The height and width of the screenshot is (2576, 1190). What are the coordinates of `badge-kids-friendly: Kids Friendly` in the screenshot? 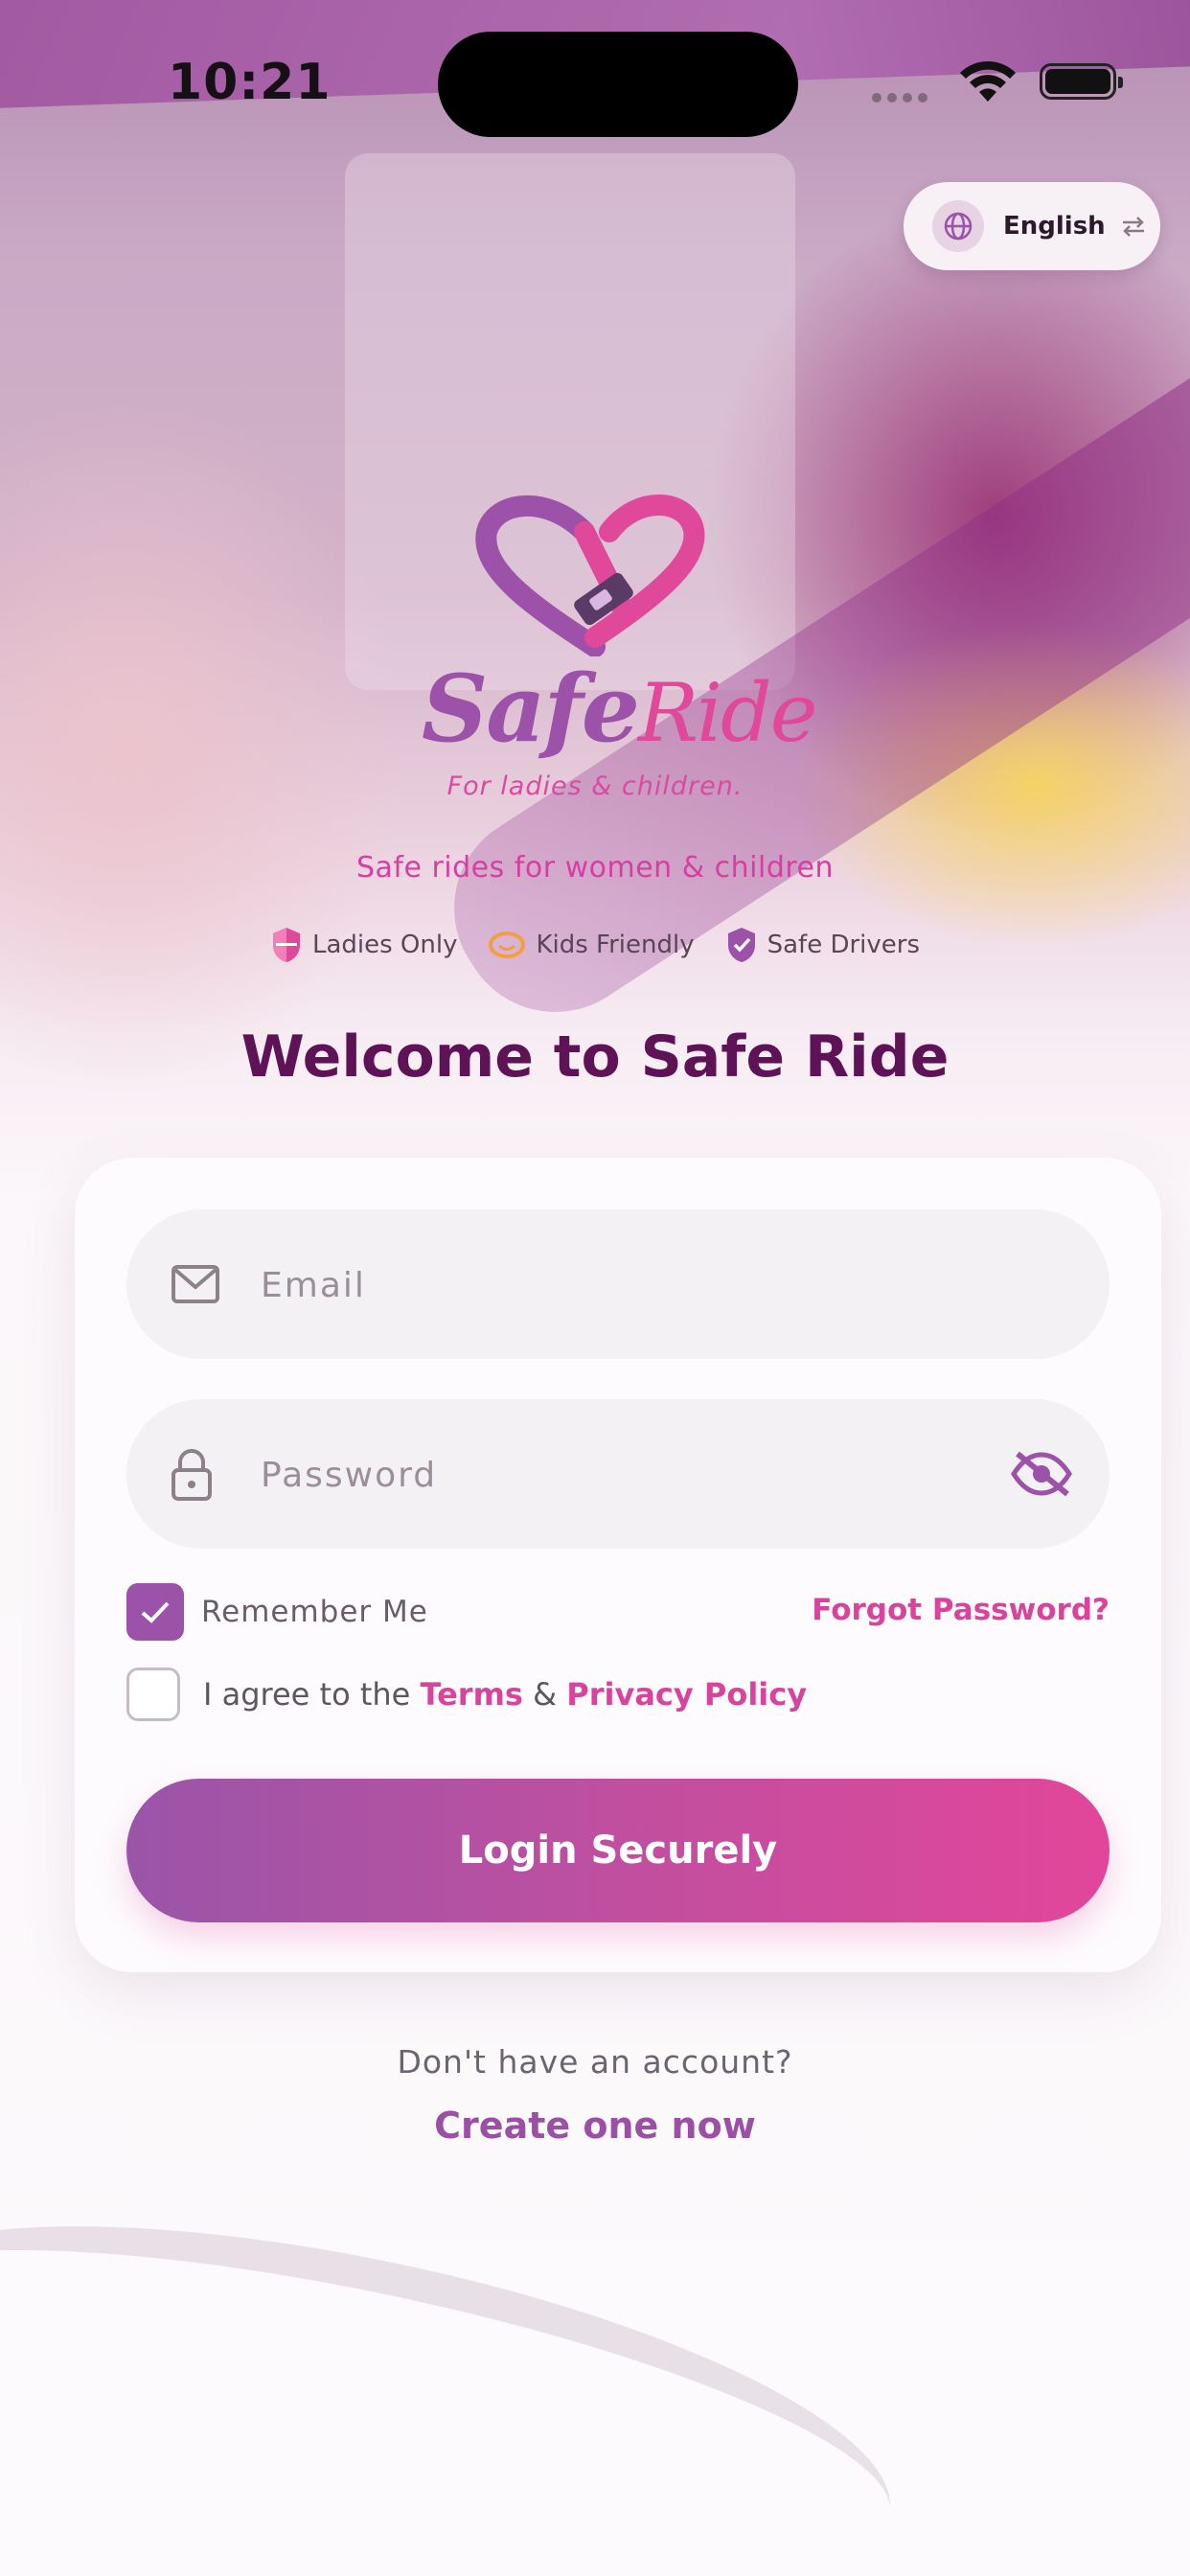 It's located at (591, 945).